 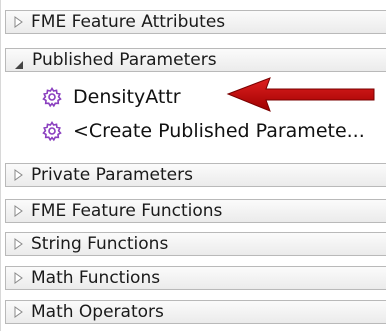 I want to click on section-private-parameters: Private Parameters, so click(x=195, y=175).